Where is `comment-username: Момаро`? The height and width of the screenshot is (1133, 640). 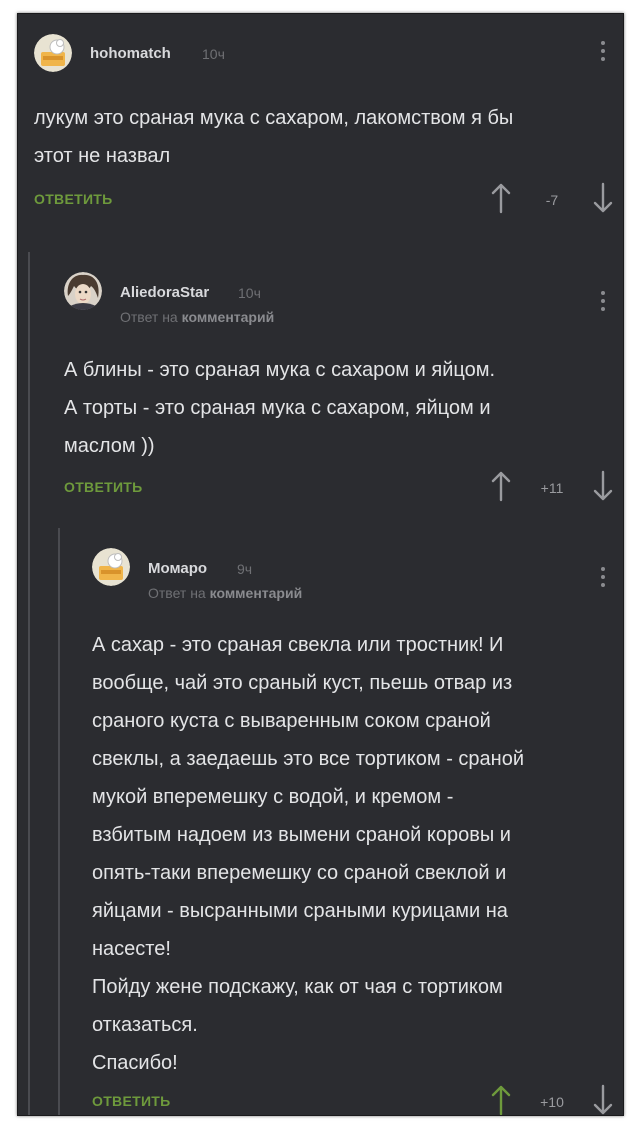
comment-username: Момаро is located at coordinates (177, 568).